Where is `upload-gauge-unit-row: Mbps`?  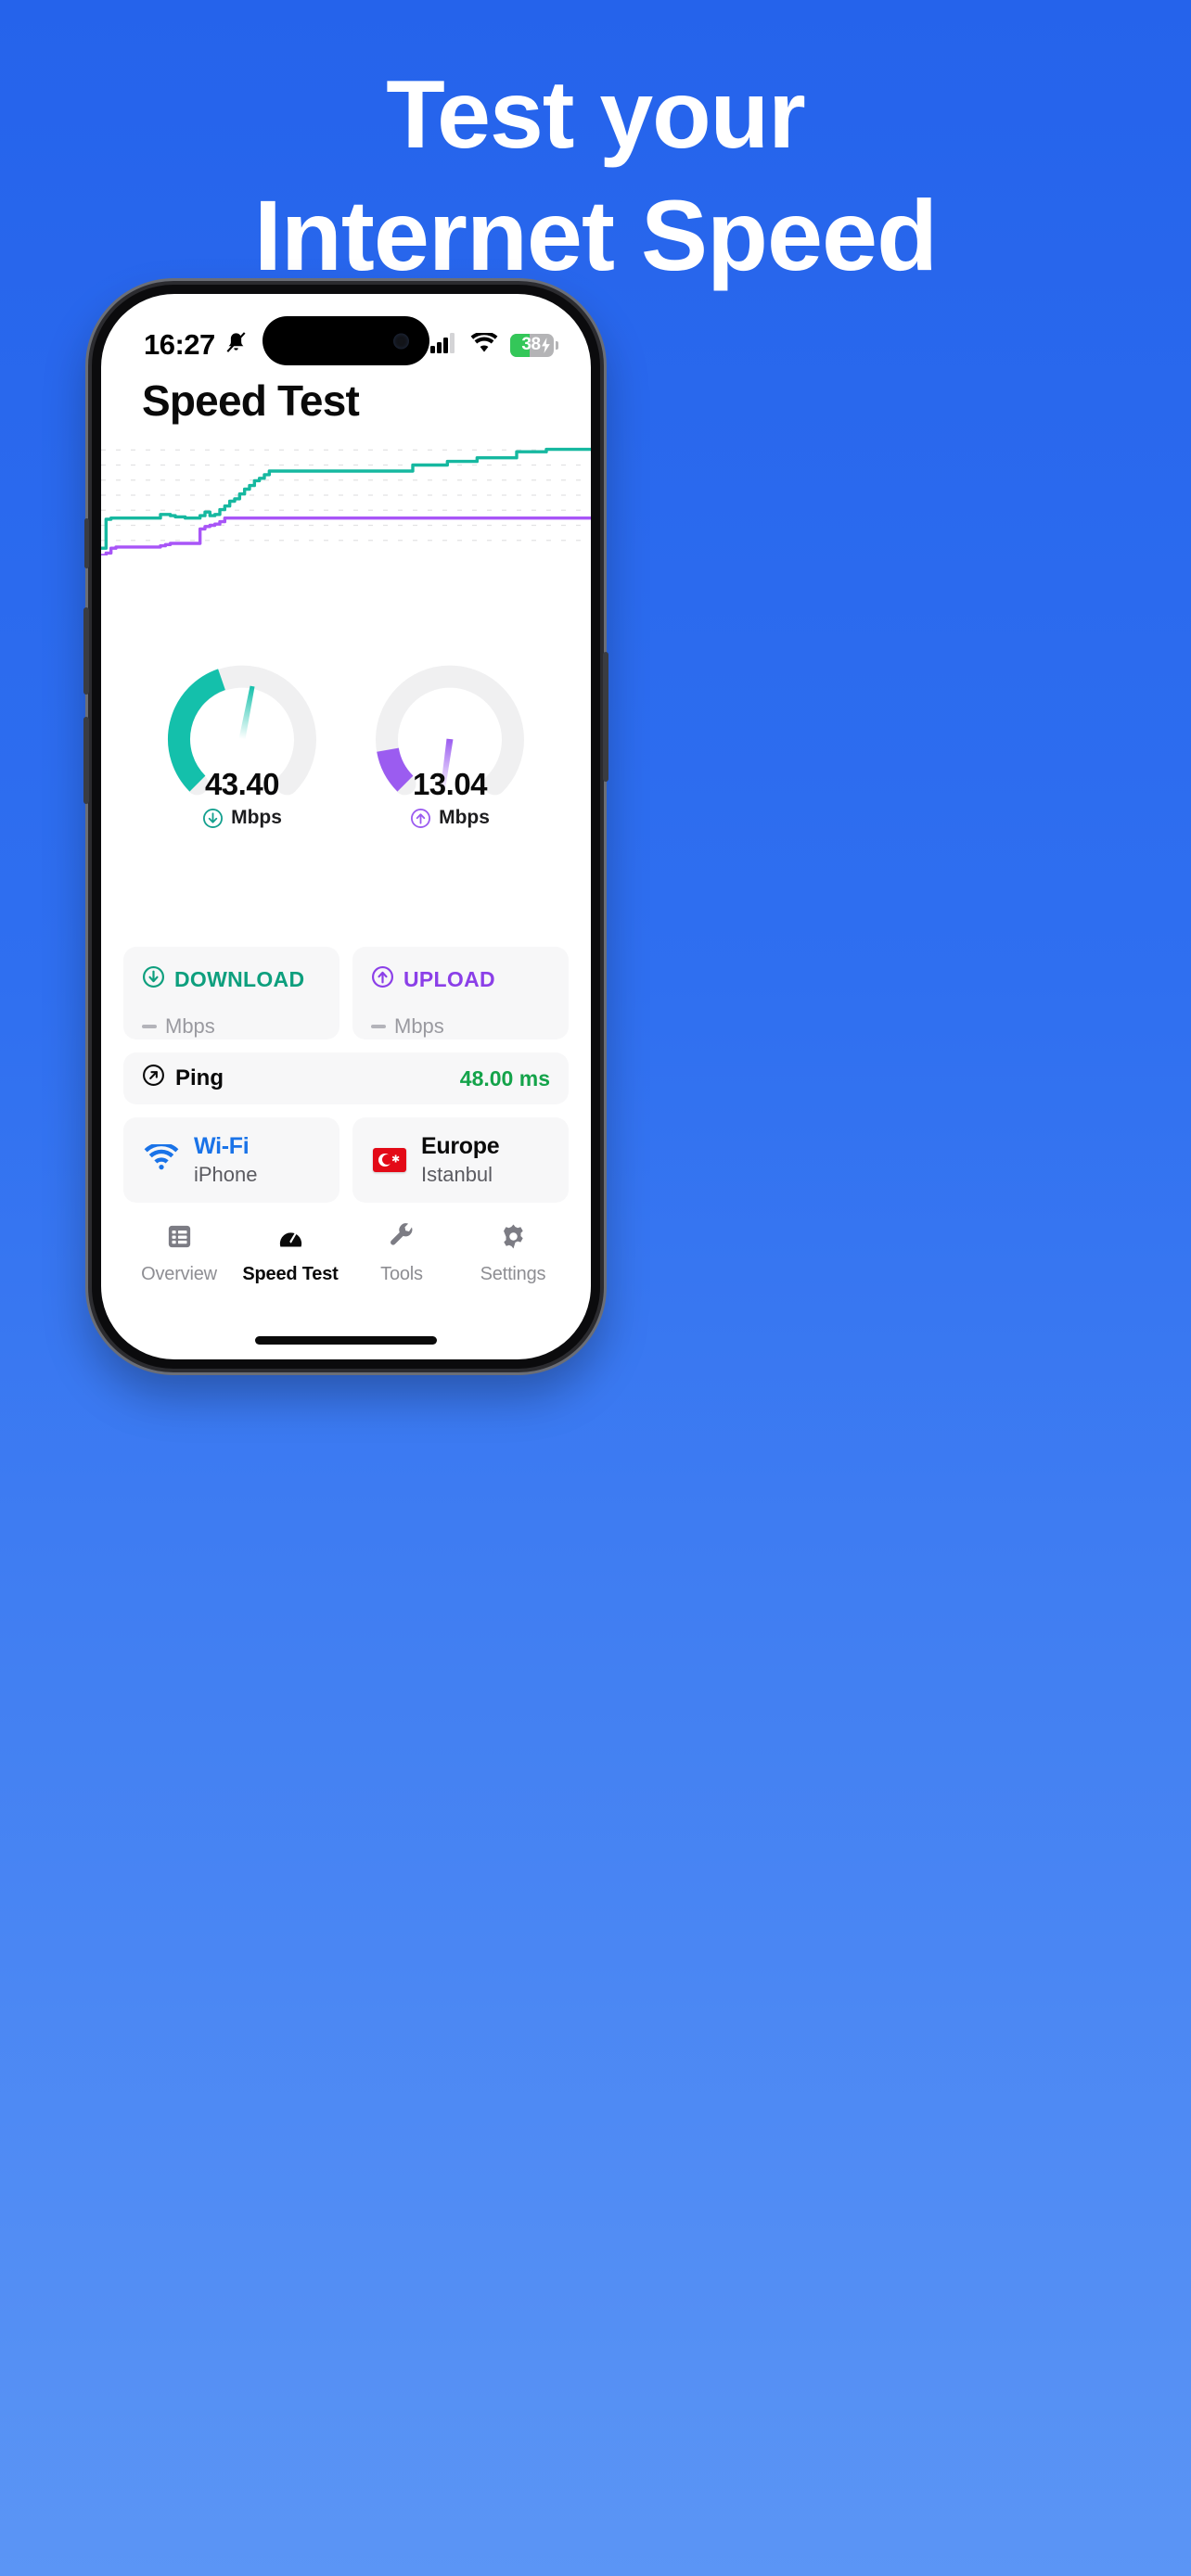
upload-gauge-unit-row: Mbps is located at coordinates (450, 818).